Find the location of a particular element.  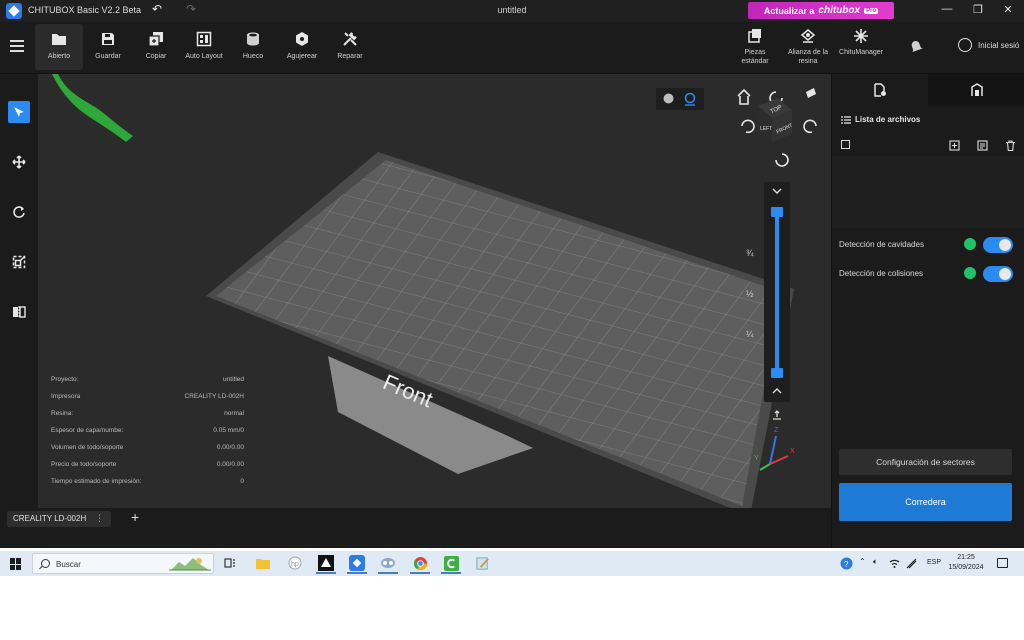

rotate-icon is located at coordinates (19, 212).